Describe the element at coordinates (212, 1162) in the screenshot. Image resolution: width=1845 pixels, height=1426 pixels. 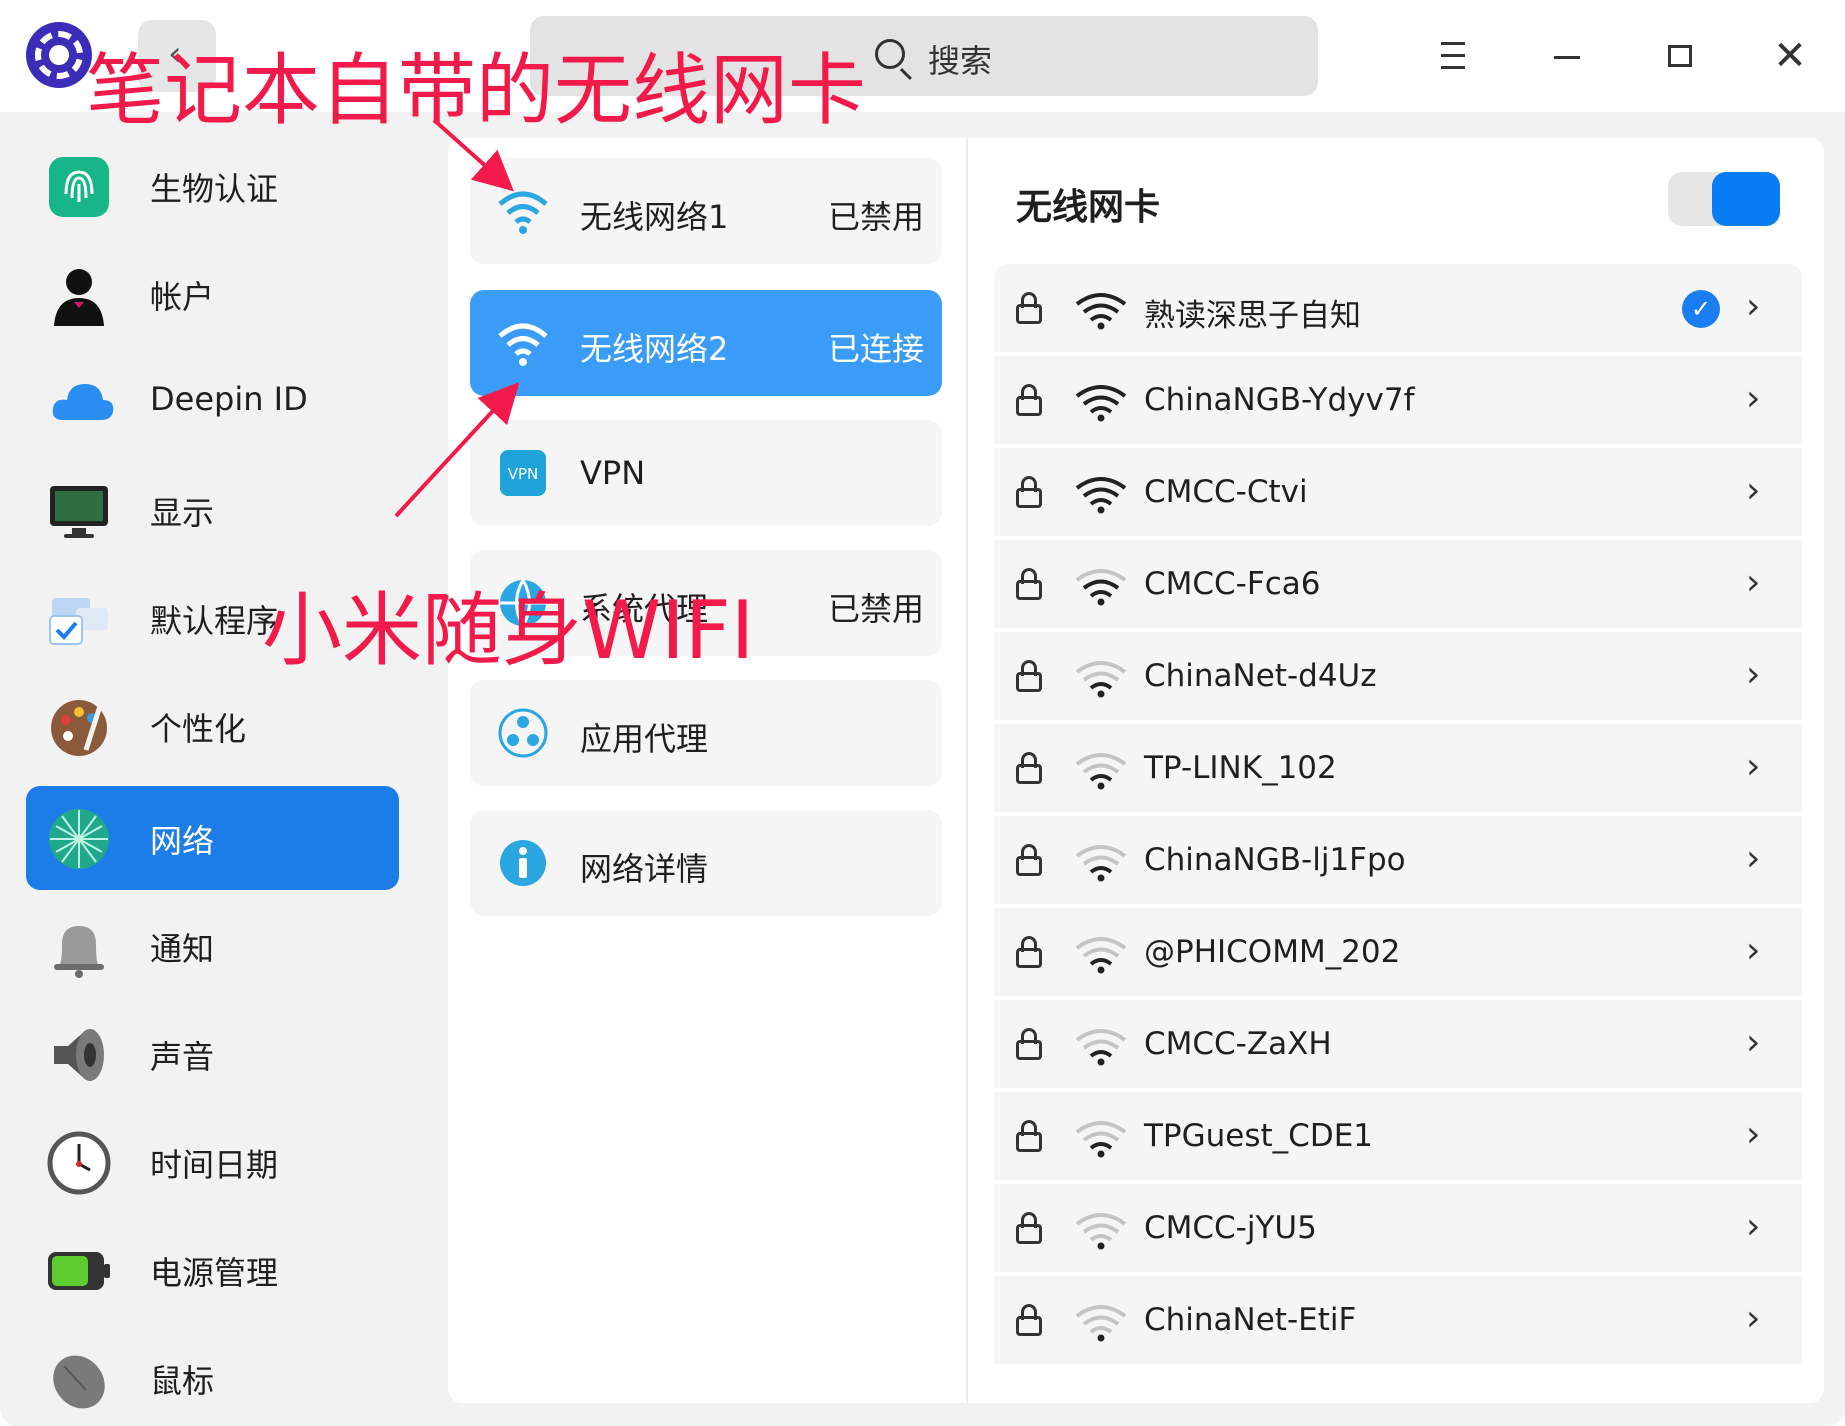
I see `sidebar-item-datetime: 时间日期` at that location.